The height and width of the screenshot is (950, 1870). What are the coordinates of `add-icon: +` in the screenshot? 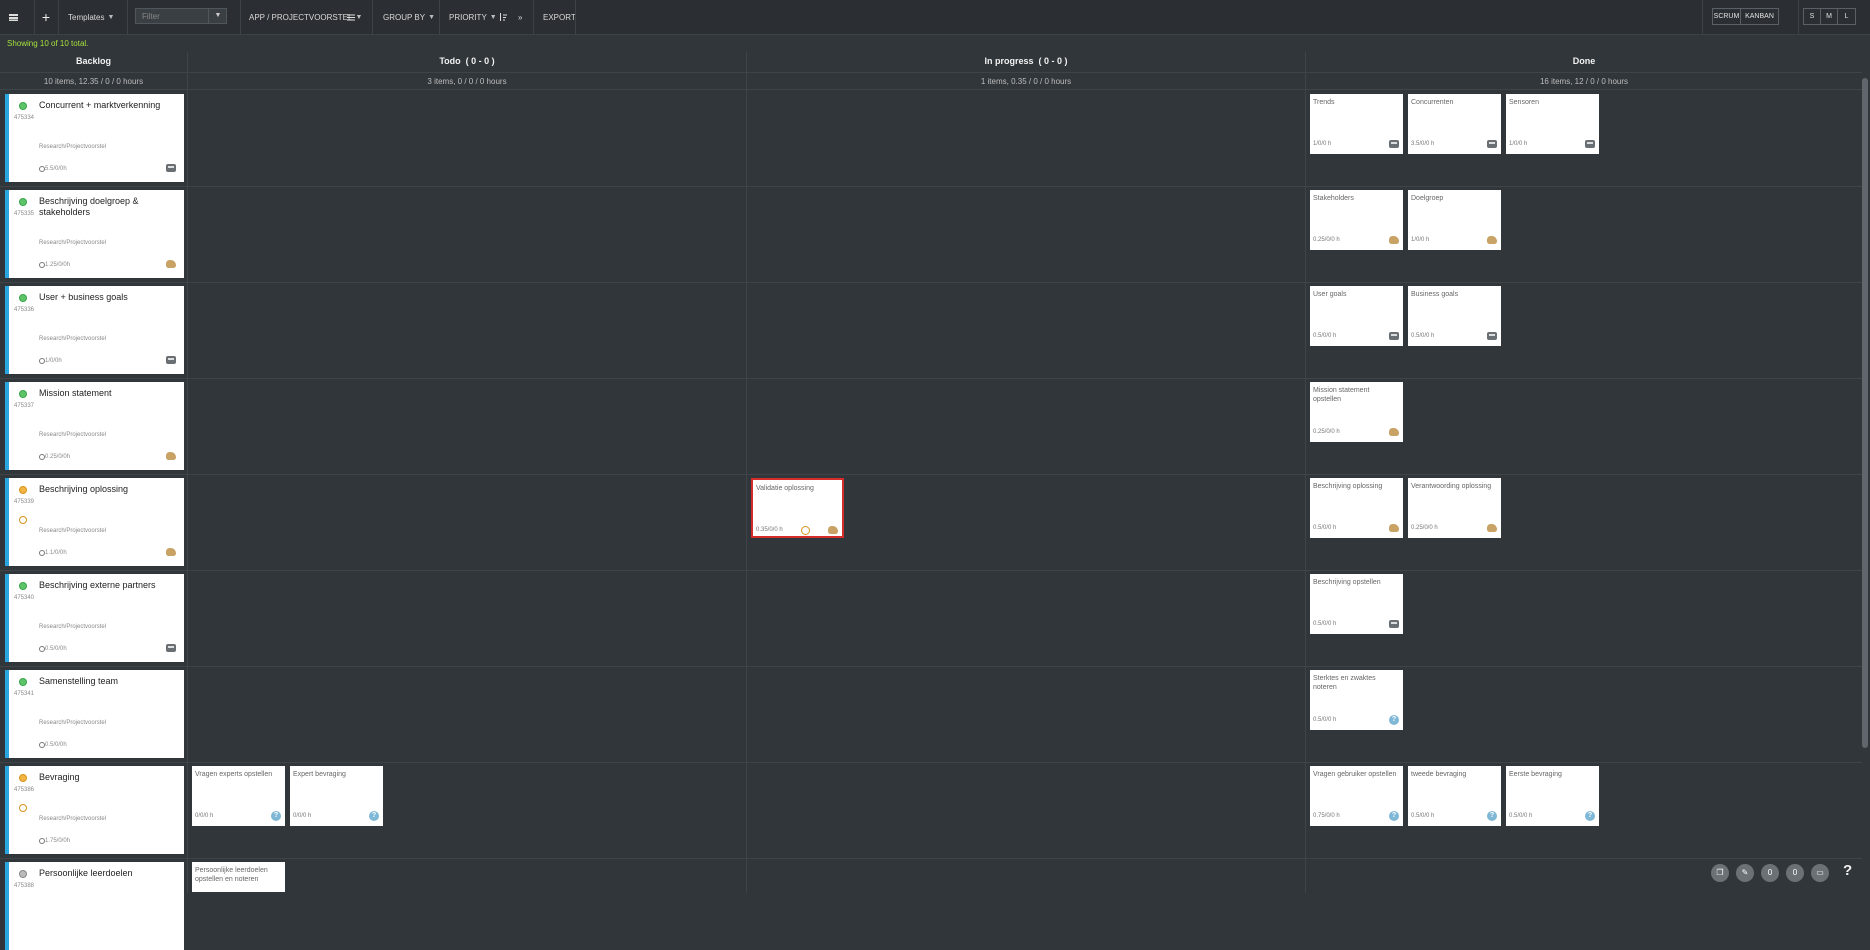 It's located at (45, 17).